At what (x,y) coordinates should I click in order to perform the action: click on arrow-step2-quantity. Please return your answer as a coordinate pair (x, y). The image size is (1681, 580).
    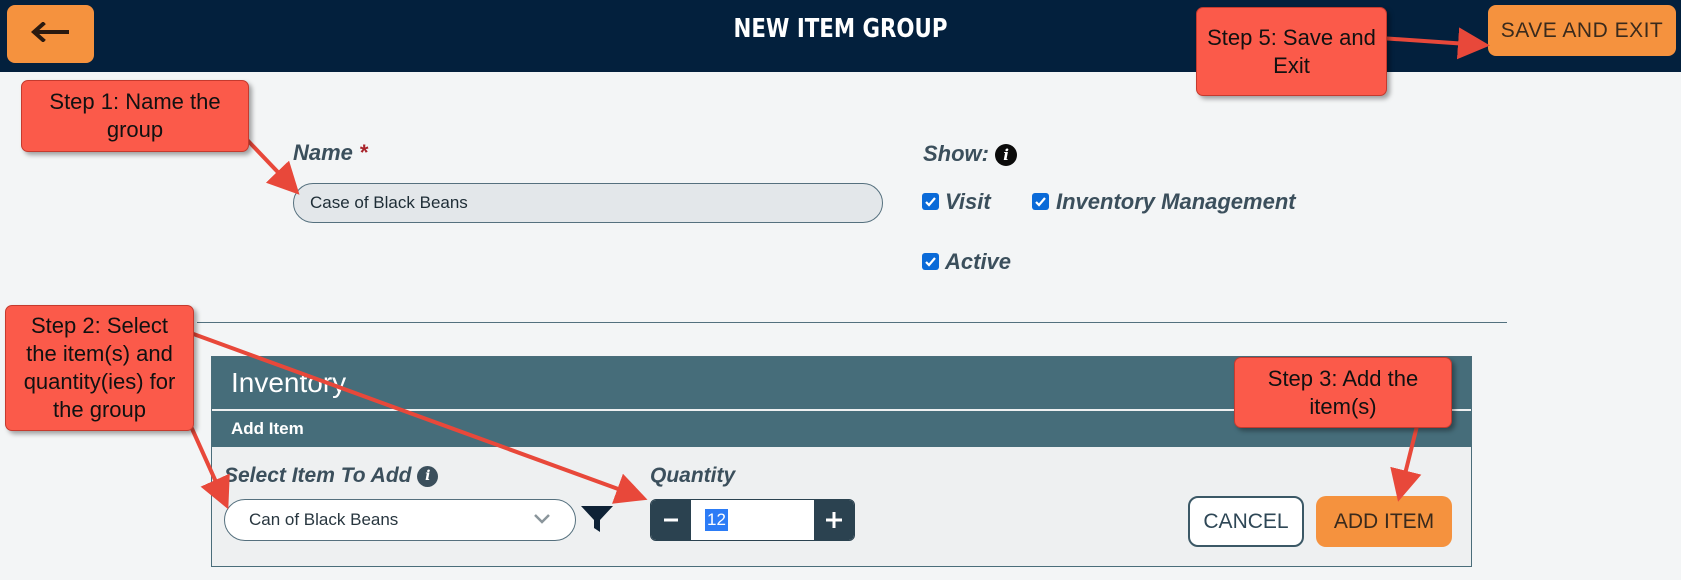
    Looking at the image, I should click on (417, 417).